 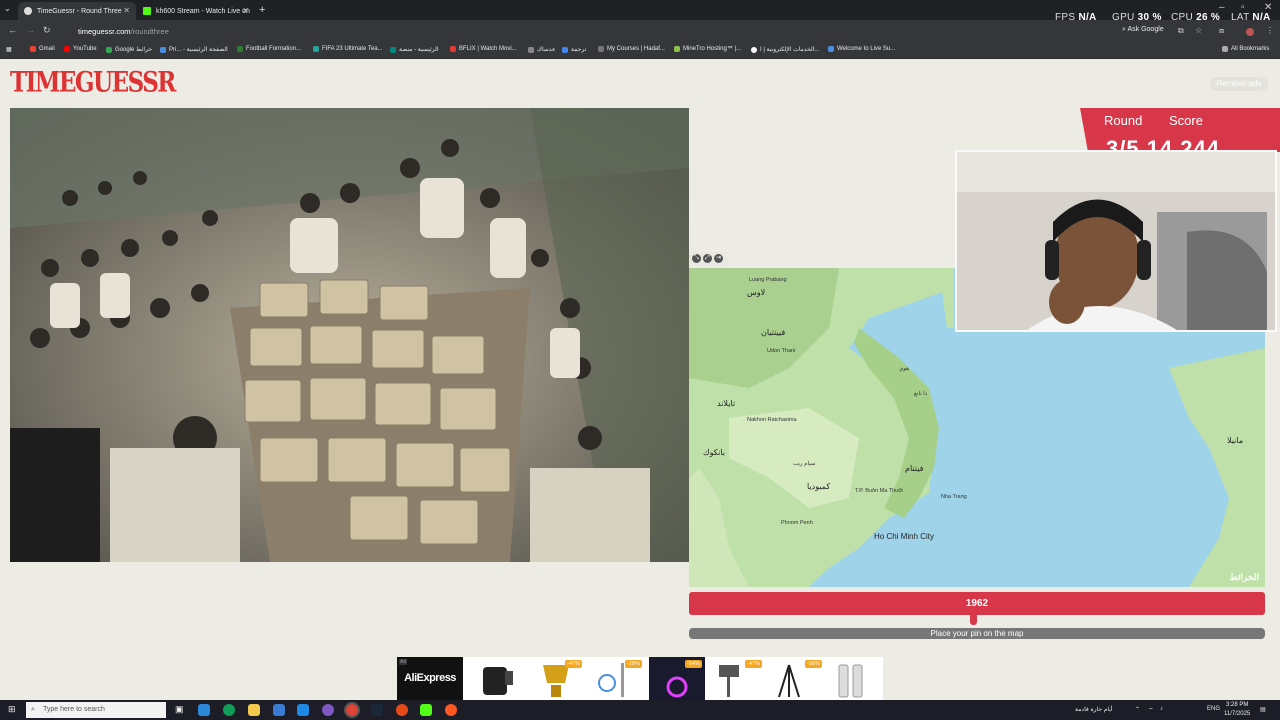 I want to click on bookmark-google-maps: Google خرائط, so click(x=129, y=49).